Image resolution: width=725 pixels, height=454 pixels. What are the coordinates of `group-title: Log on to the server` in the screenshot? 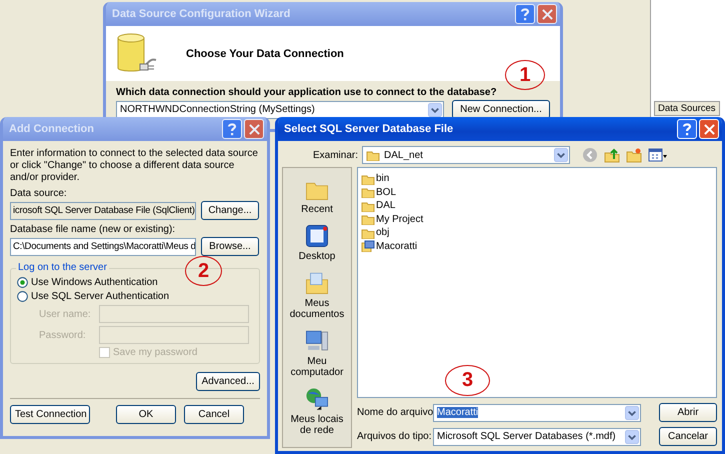 It's located at (62, 267).